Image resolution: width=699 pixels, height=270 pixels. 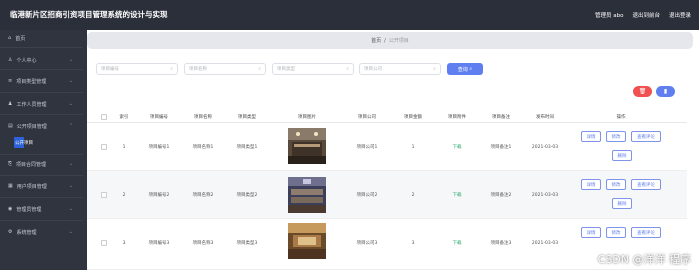 I want to click on sidebar-item-public-projects: ▤ 公开项目管理 ⌃, so click(x=41, y=126).